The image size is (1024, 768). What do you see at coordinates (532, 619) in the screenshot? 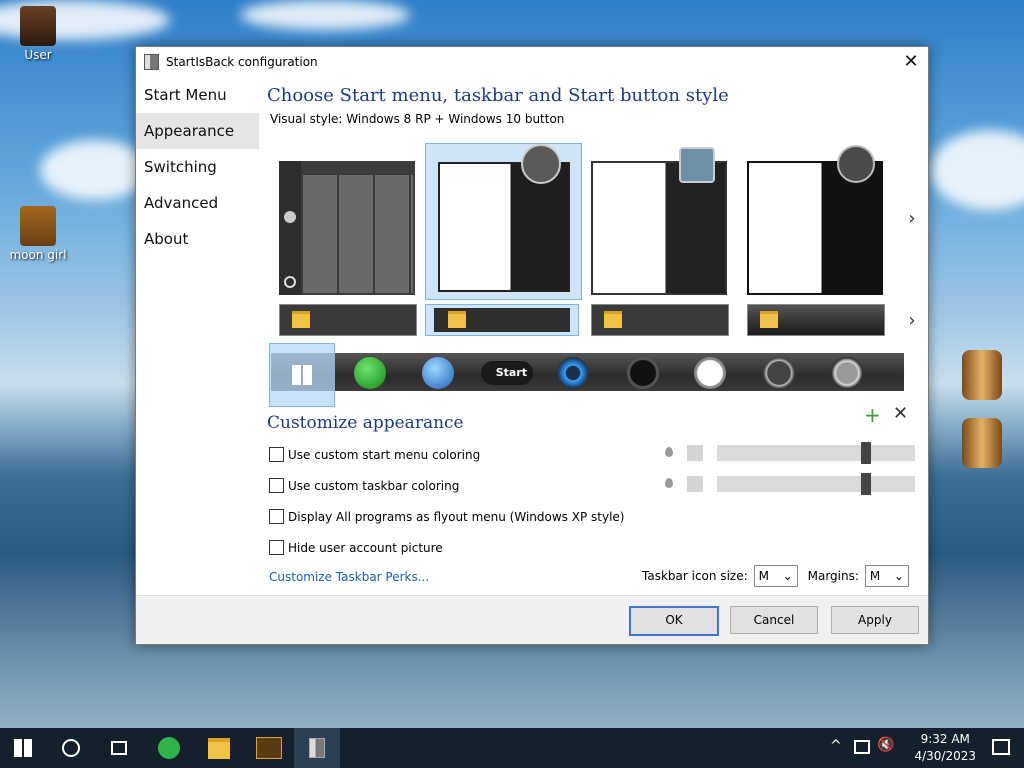
I see `dialog-footer: OK Cancel Apply` at bounding box center [532, 619].